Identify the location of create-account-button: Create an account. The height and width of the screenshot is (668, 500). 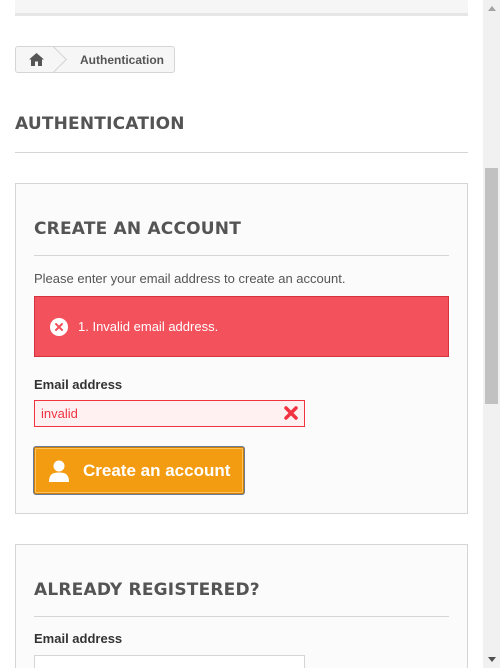
(139, 470).